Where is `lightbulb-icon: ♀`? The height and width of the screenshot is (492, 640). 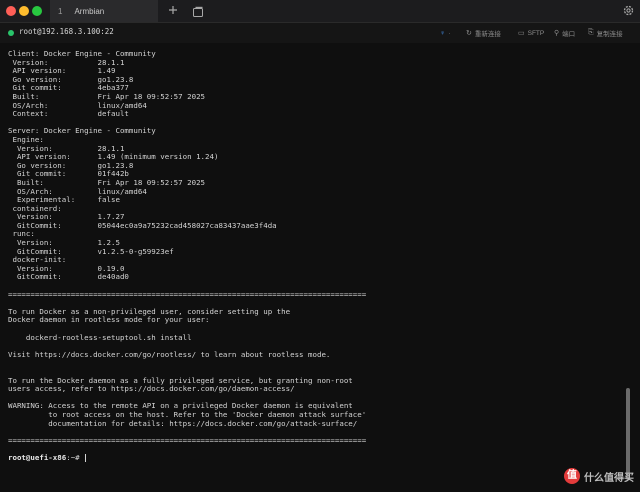
lightbulb-icon: ♀ is located at coordinates (443, 33).